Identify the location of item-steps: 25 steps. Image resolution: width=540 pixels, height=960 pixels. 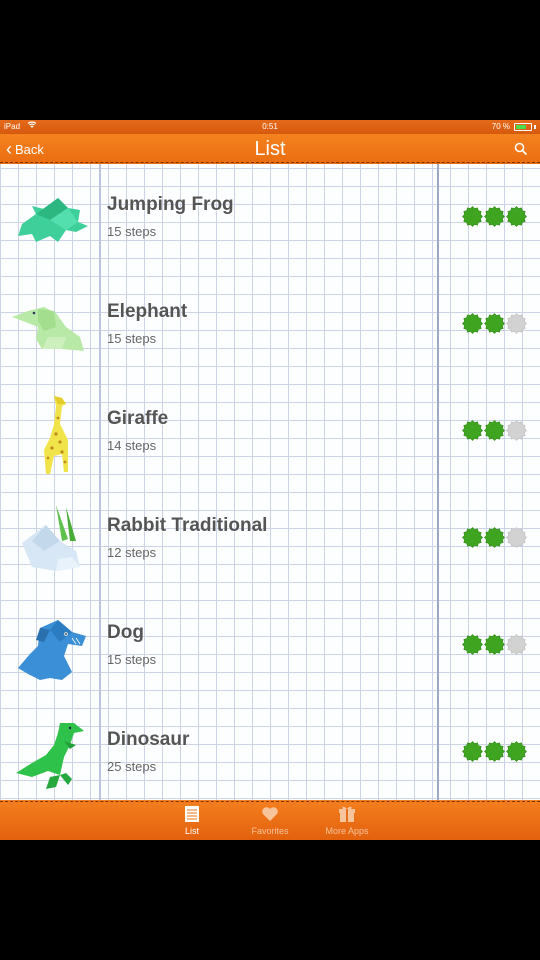
(132, 766).